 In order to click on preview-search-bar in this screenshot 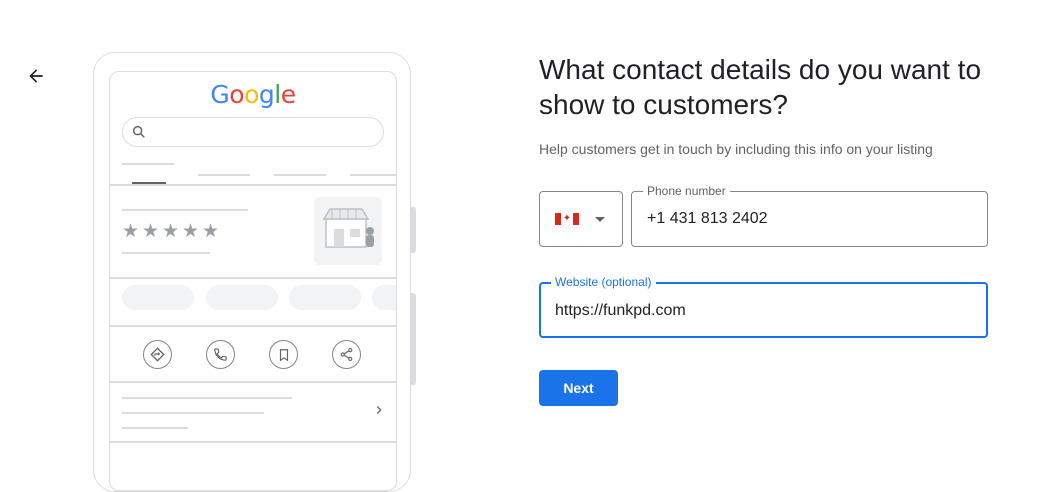, I will do `click(253, 132)`.